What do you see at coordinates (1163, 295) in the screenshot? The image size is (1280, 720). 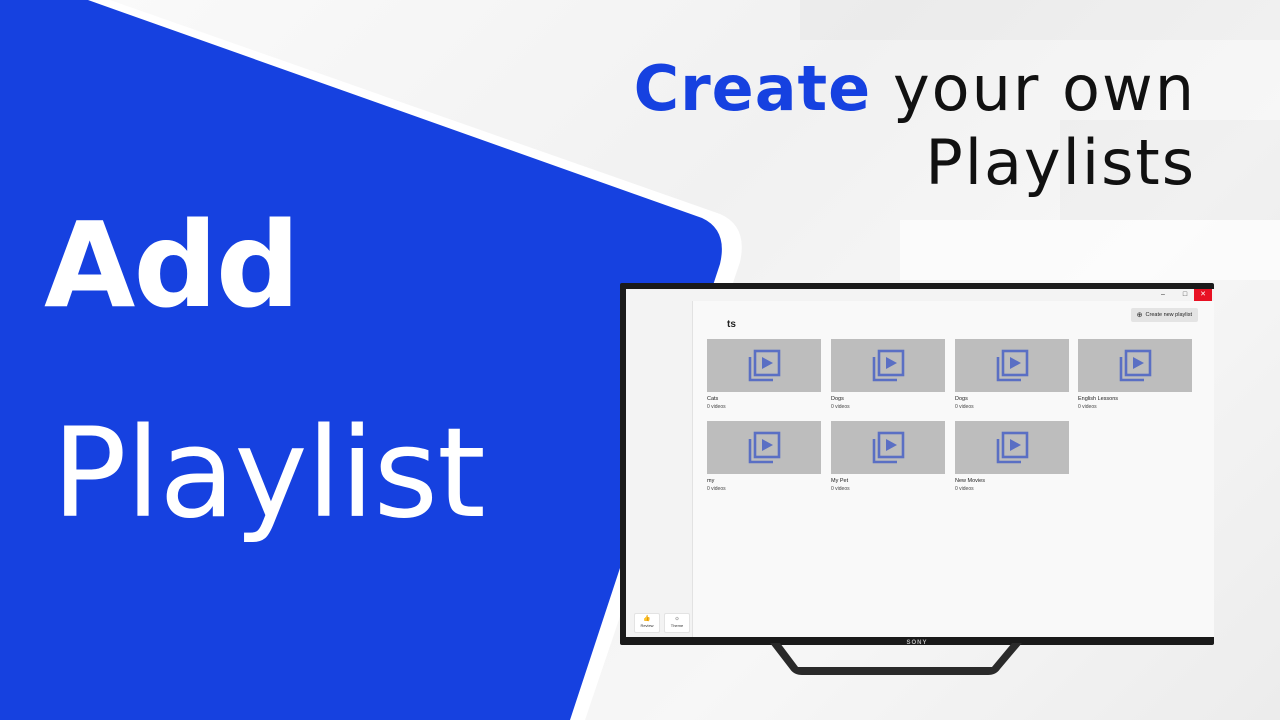 I see `minimize-button: –` at bounding box center [1163, 295].